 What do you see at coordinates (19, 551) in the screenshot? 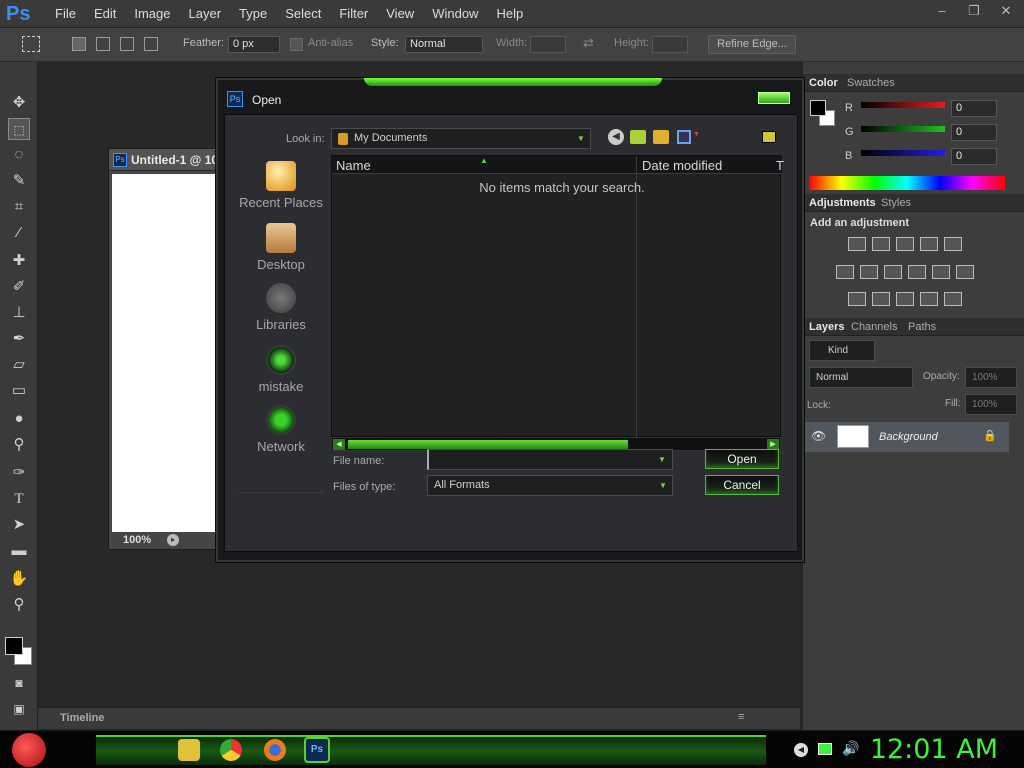
I see `shape-tool-icon: ▬` at bounding box center [19, 551].